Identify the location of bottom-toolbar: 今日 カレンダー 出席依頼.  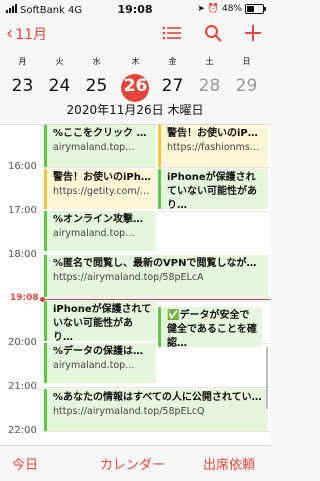
(135, 463).